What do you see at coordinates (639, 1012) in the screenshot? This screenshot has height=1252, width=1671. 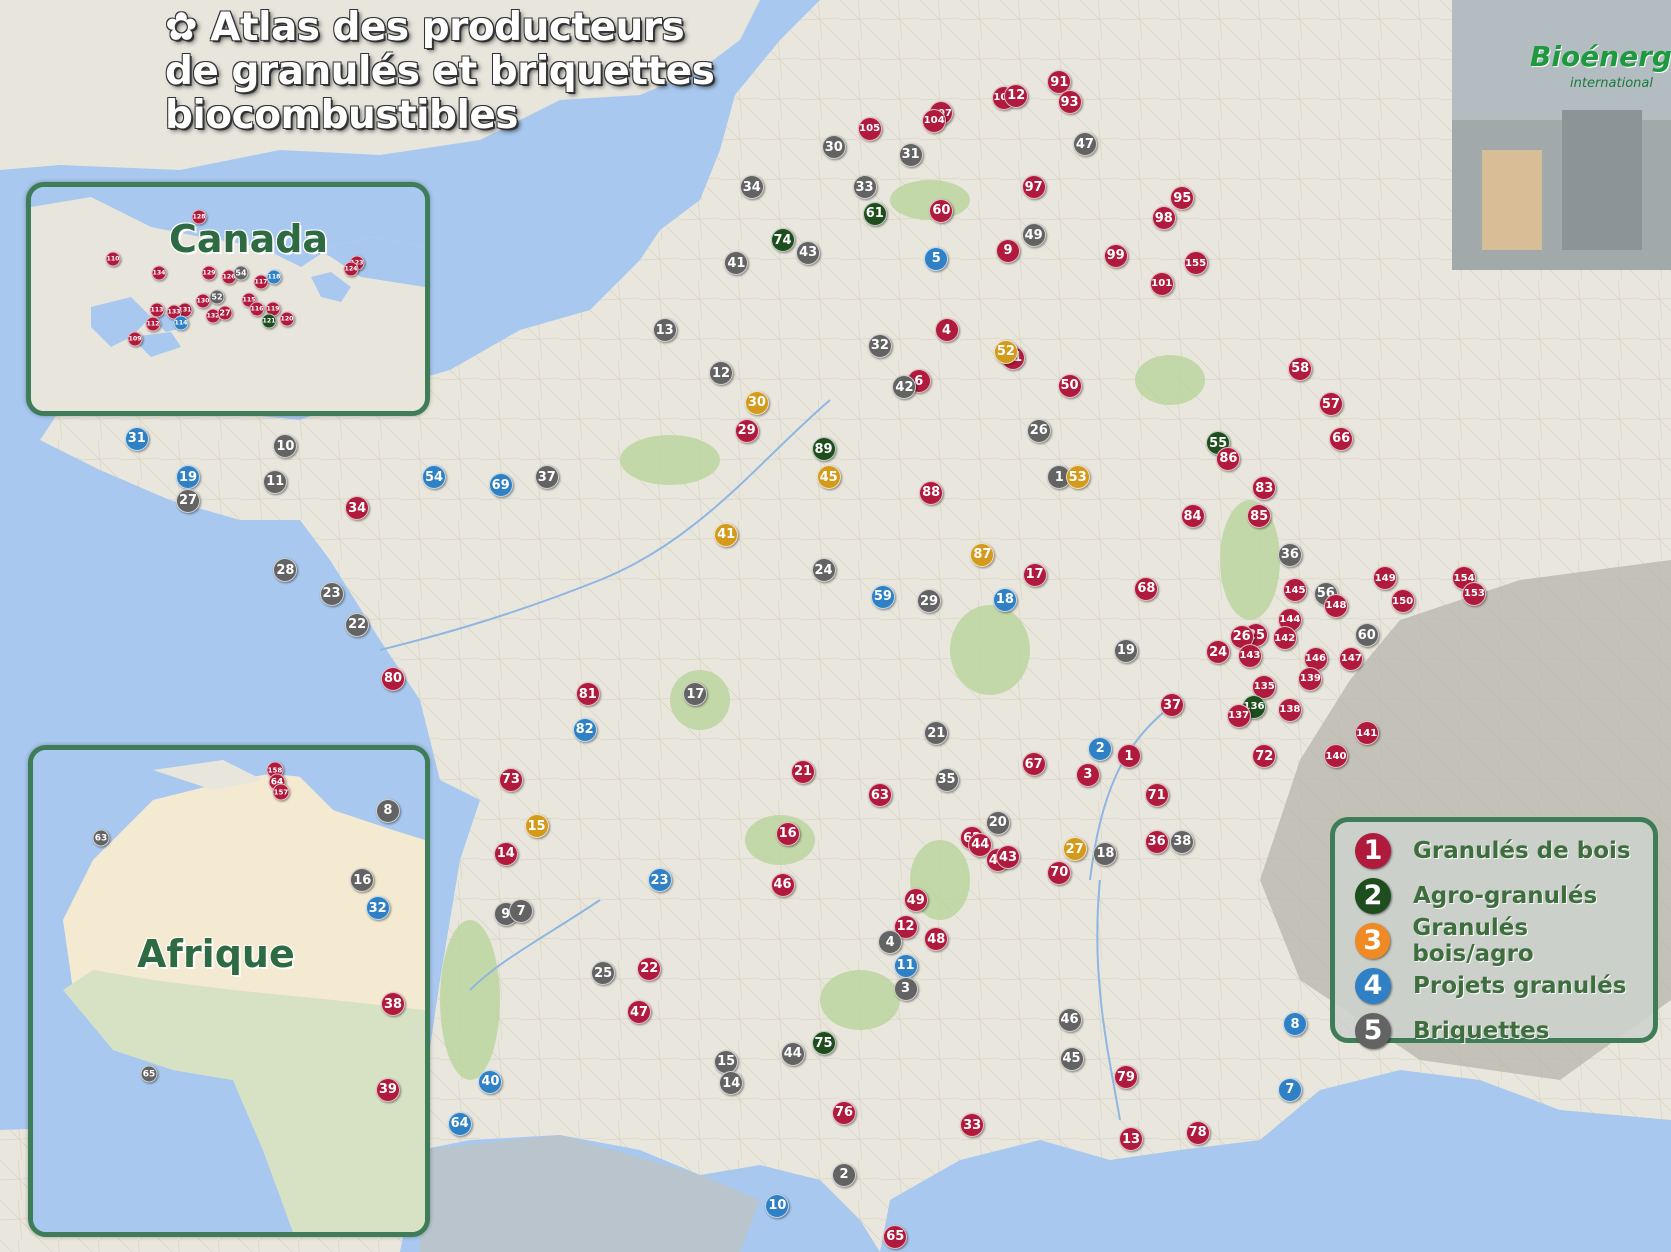 I see `site-marker-wood: 47` at bounding box center [639, 1012].